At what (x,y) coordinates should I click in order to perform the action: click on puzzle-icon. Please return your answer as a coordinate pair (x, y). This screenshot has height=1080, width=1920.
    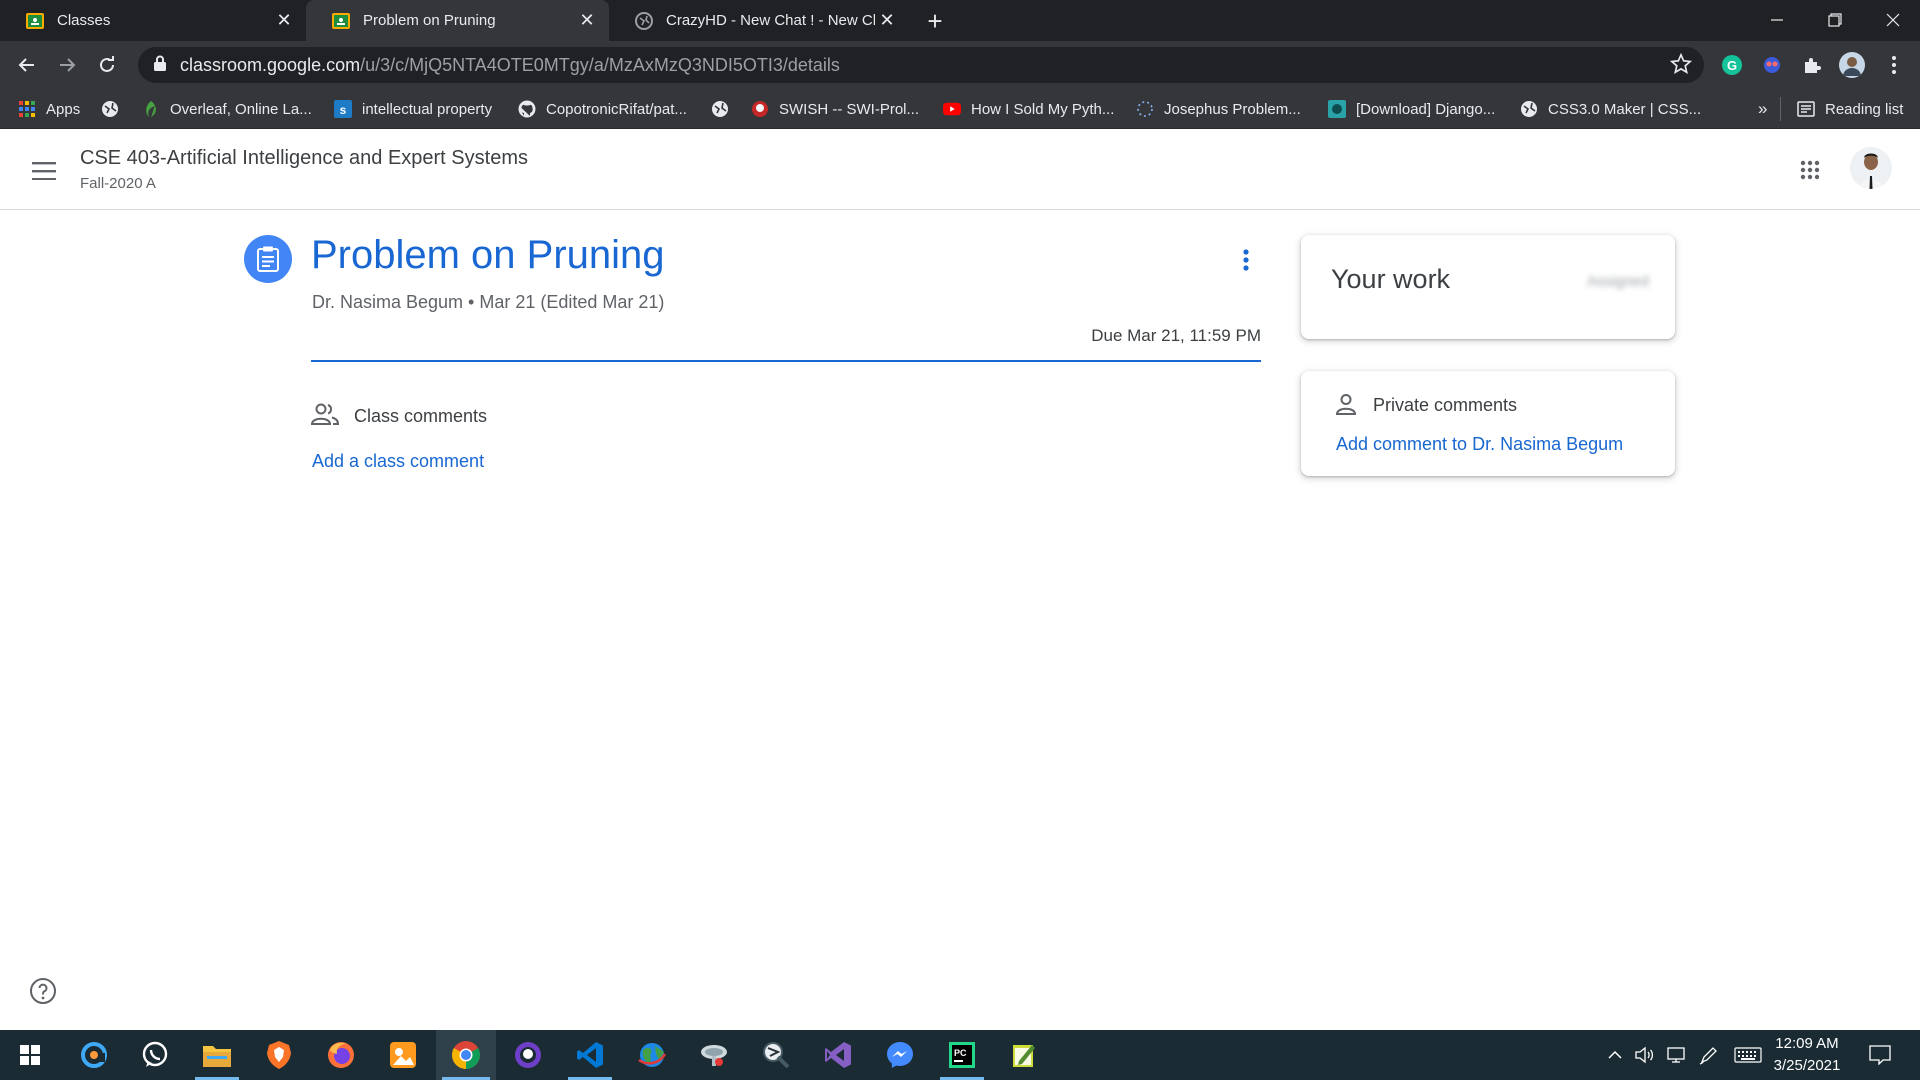
    Looking at the image, I should click on (1812, 65).